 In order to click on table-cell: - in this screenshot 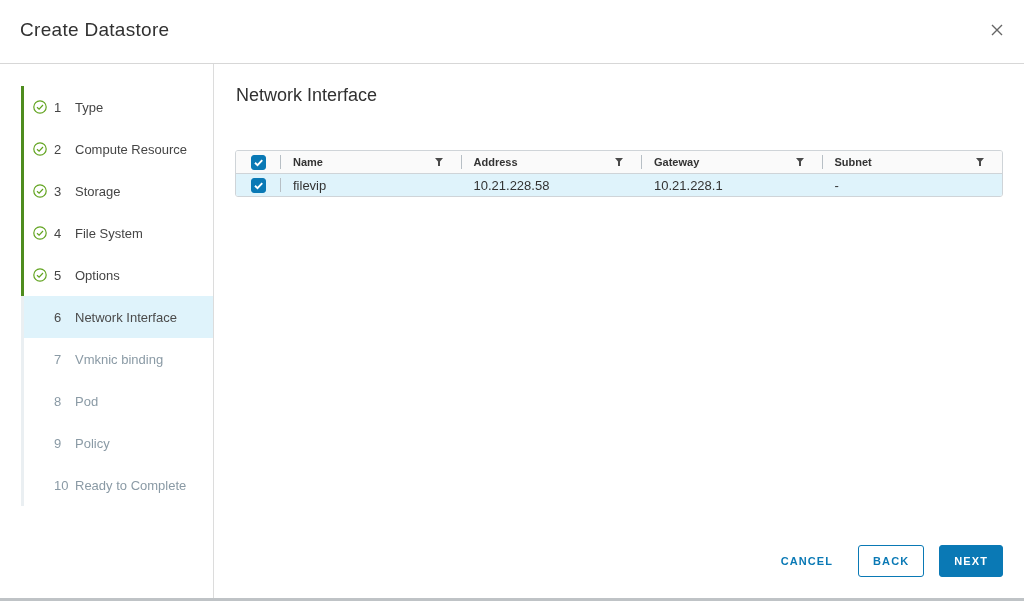, I will do `click(836, 185)`.